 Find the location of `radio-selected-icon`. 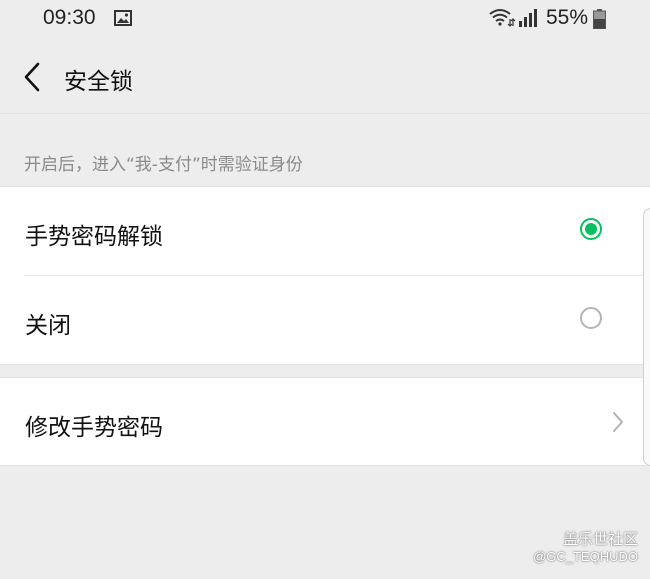

radio-selected-icon is located at coordinates (591, 229).